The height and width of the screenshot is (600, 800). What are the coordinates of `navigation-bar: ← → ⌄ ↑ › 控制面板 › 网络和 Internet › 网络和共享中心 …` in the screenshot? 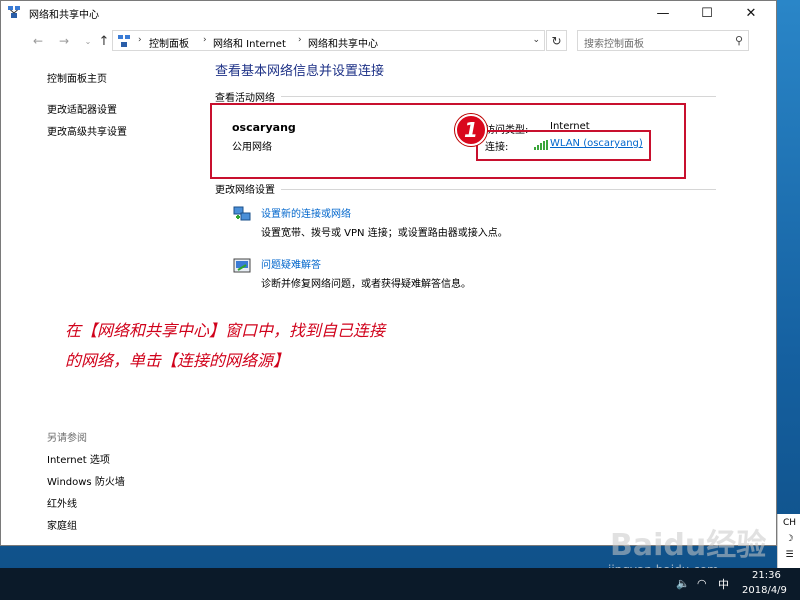 It's located at (388, 41).